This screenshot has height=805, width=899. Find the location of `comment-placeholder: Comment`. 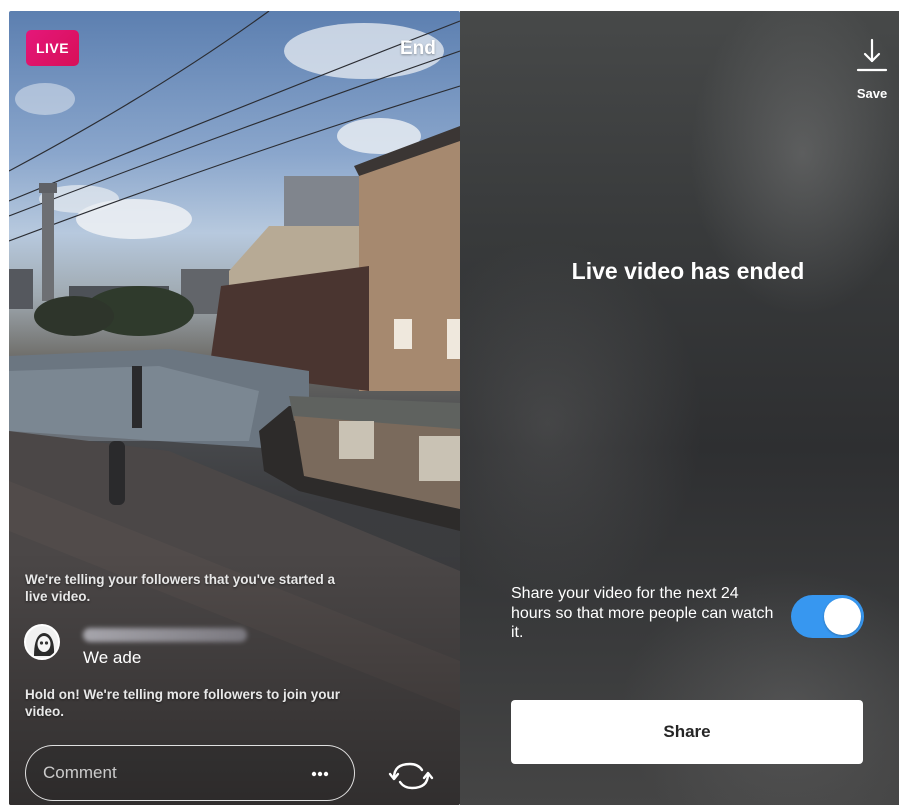

comment-placeholder: Comment is located at coordinates (80, 772).